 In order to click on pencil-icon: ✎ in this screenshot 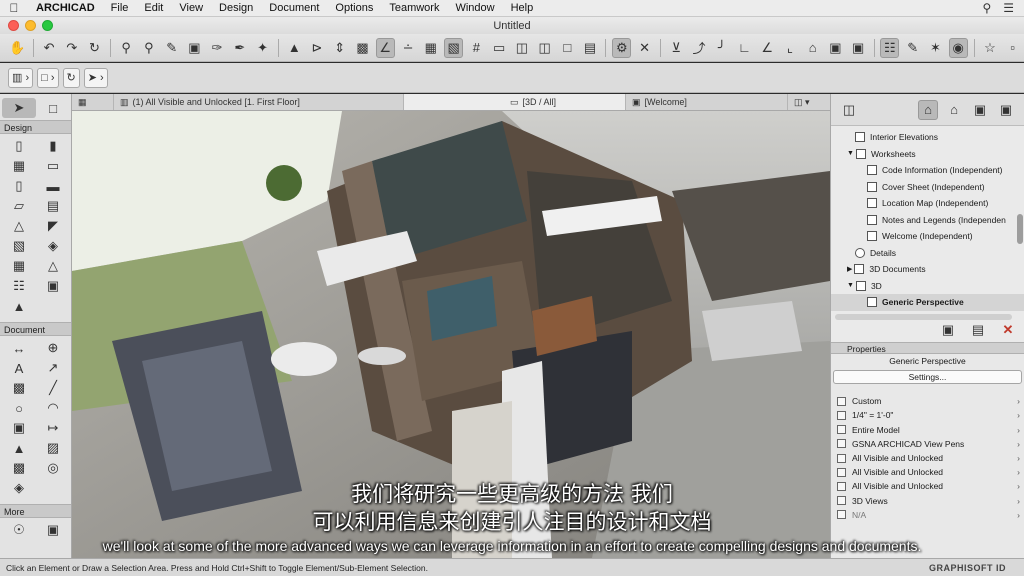, I will do `click(171, 48)`.